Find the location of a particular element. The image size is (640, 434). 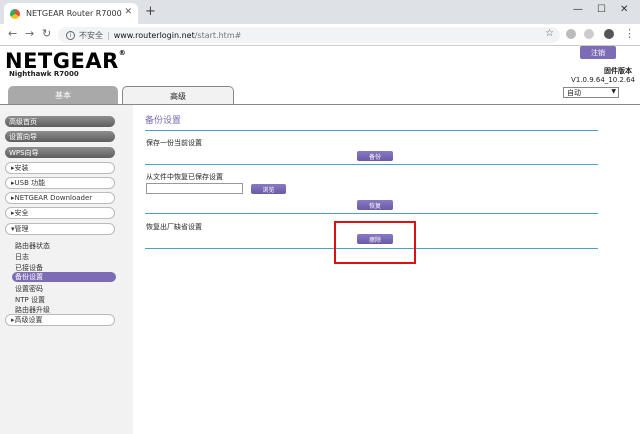

sidebar-sub-backup-settings: 备份设置 is located at coordinates (64, 277).